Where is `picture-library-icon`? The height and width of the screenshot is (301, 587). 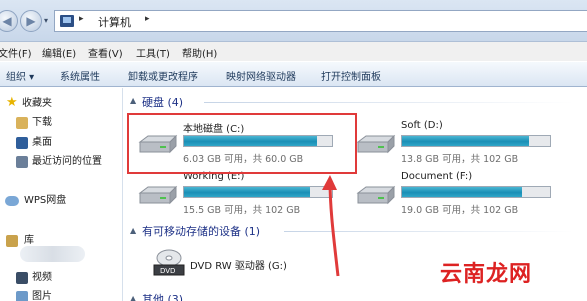
picture-library-icon is located at coordinates (22, 296).